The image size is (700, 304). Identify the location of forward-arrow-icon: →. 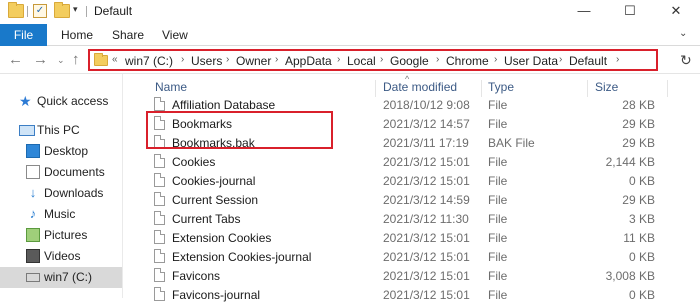
(40, 59).